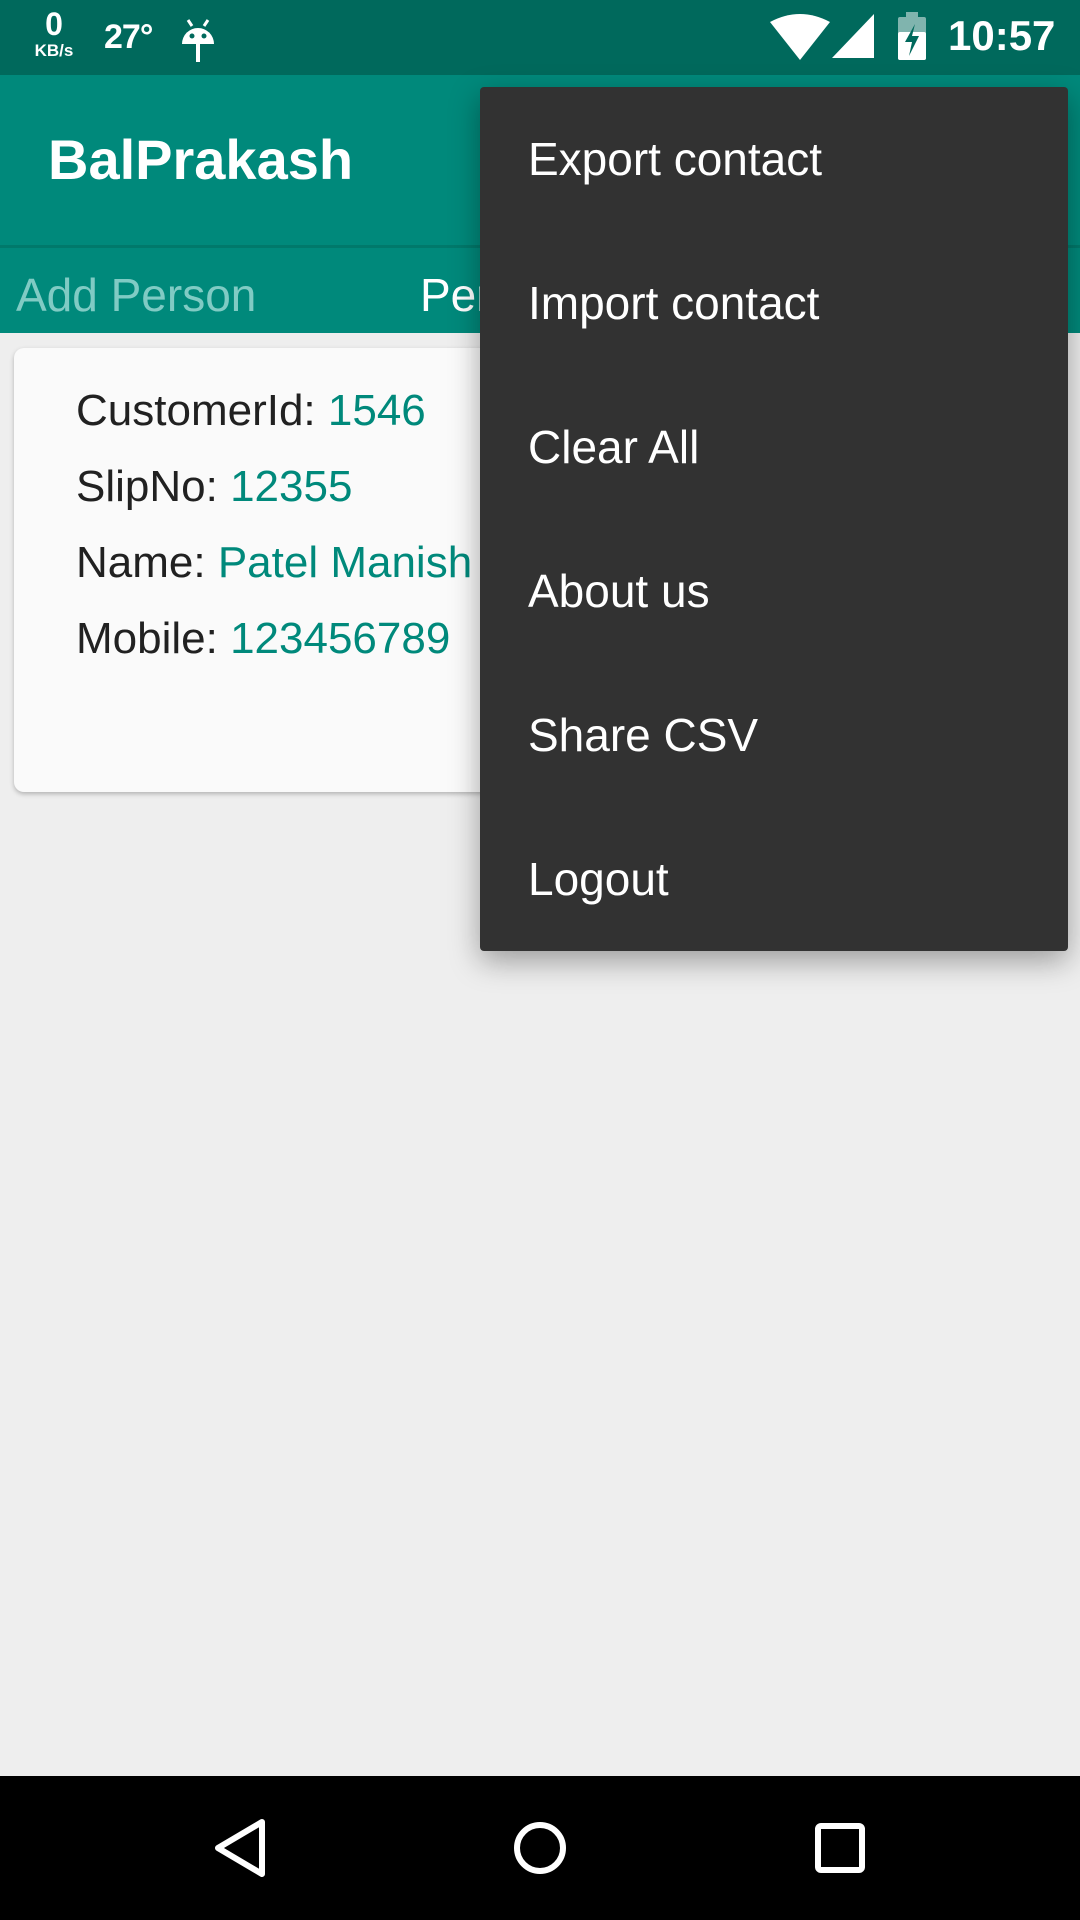 The width and height of the screenshot is (1080, 1920). What do you see at coordinates (153, 638) in the screenshot?
I see `mobile-label: Mobile:` at bounding box center [153, 638].